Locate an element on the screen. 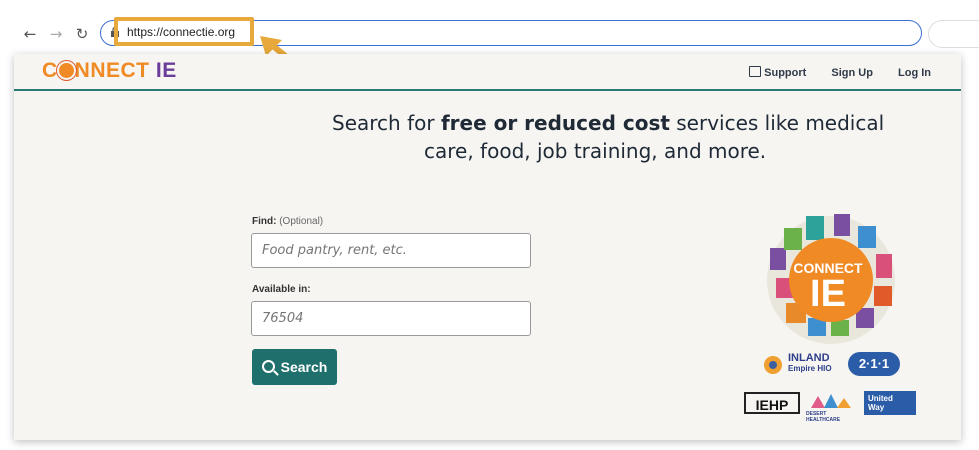  connect-ie-badge: CONNECT IE is located at coordinates (831, 278).